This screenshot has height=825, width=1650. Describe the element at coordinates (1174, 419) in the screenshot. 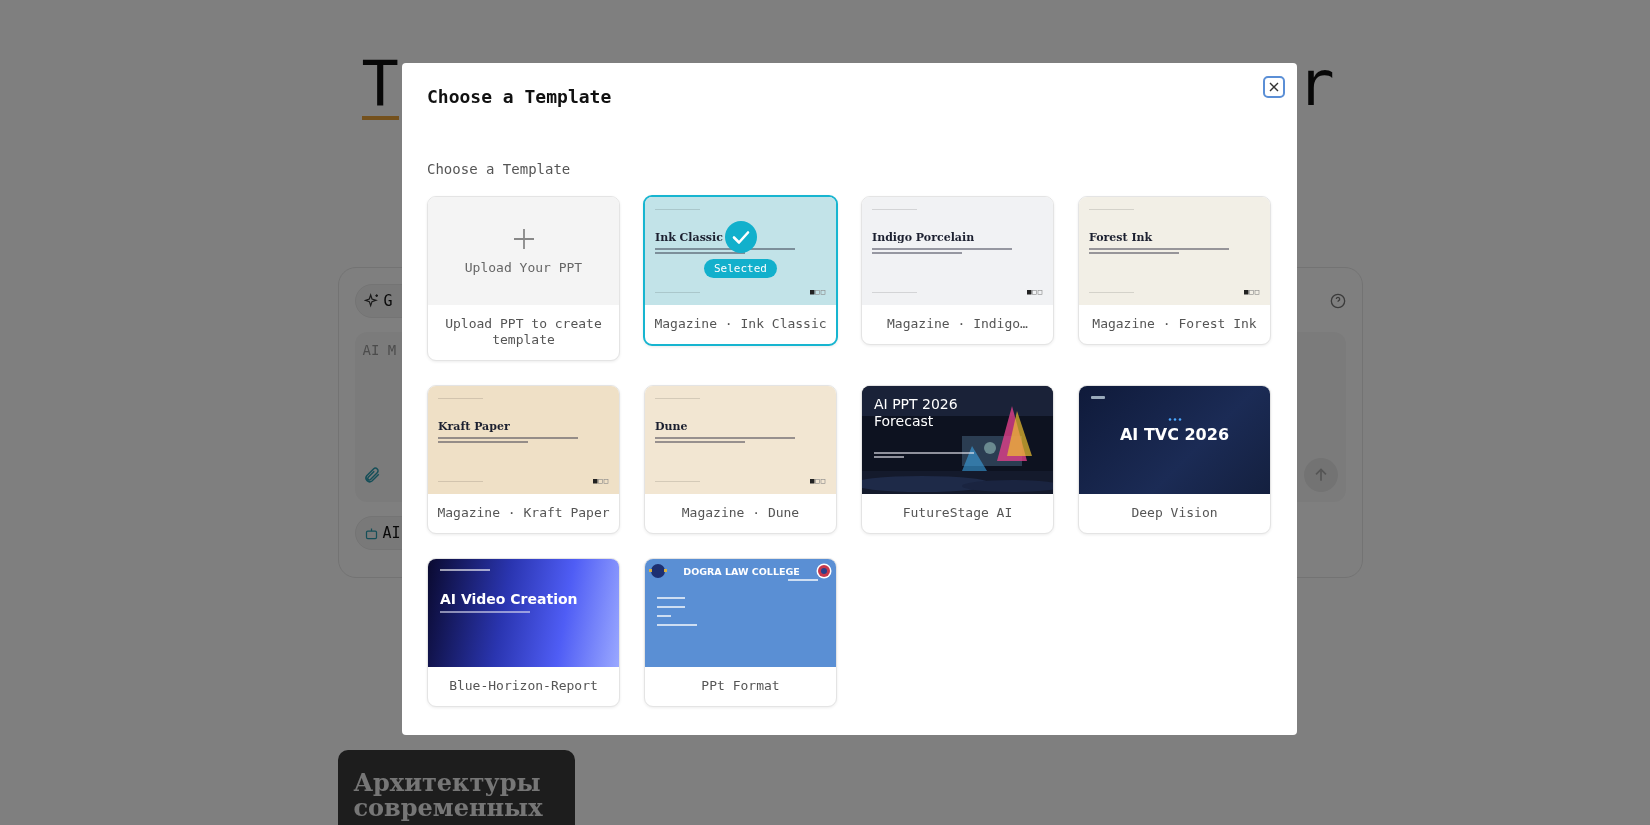

I see `dots-icon` at that location.